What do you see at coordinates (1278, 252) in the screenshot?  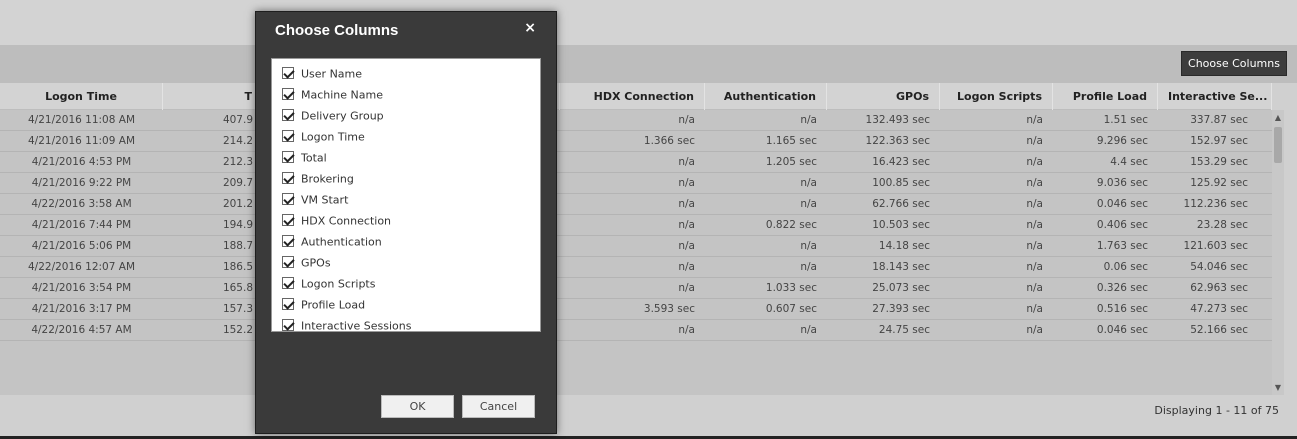 I see `grid-scrollbar: ▲ ▼` at bounding box center [1278, 252].